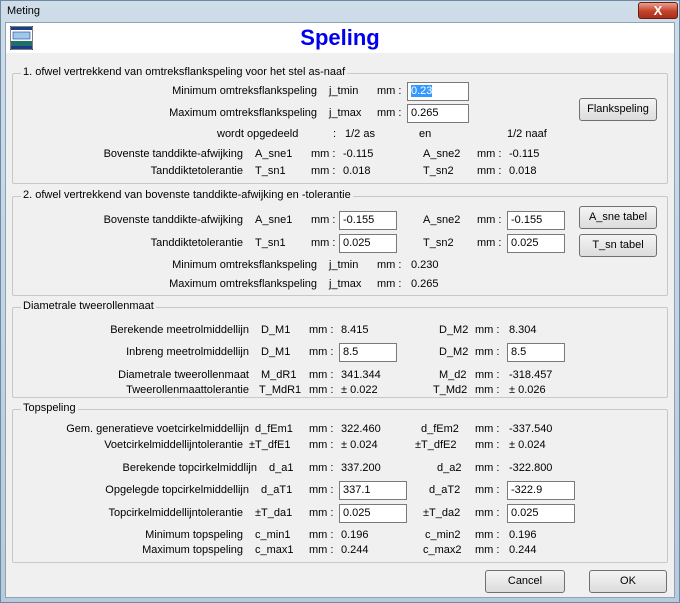 This screenshot has width=680, height=603. What do you see at coordinates (442, 513) in the screenshot?
I see `sym-2: ±T_da2` at bounding box center [442, 513].